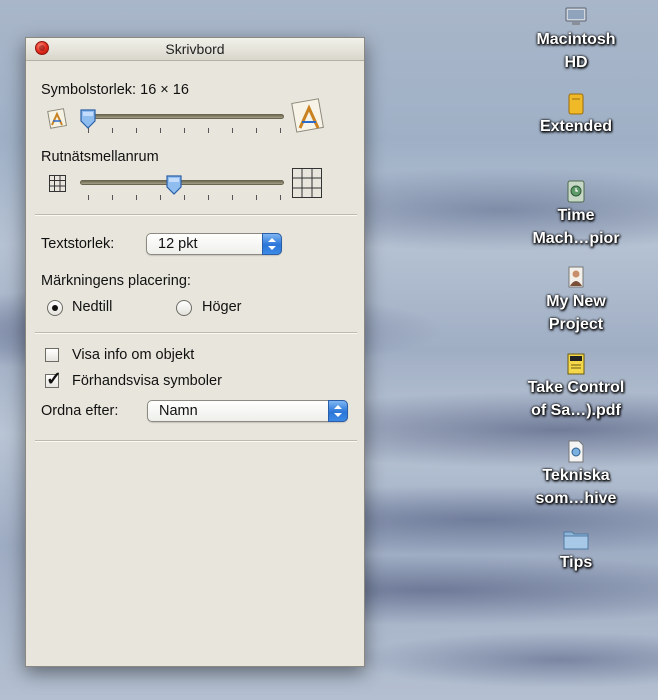  I want to click on archive-file-icon, so click(576, 451).